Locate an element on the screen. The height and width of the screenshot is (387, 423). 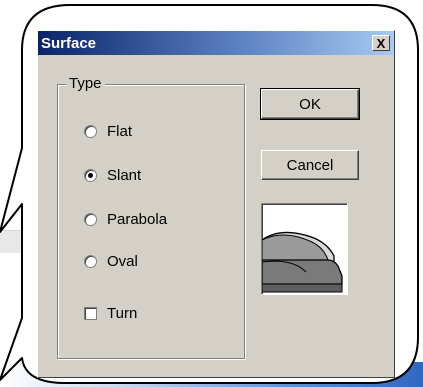
dialog-title: Surface is located at coordinates (69, 43).